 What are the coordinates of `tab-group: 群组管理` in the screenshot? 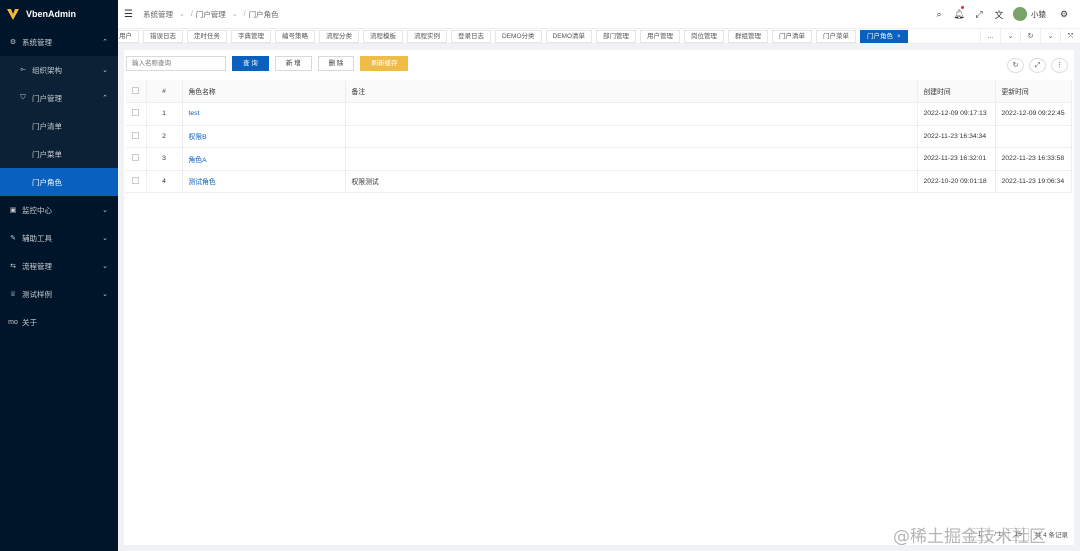 It's located at (748, 36).